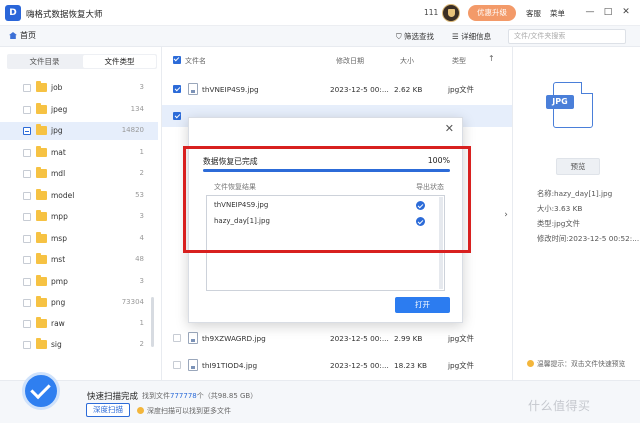  I want to click on close-icon: ✕, so click(449, 128).